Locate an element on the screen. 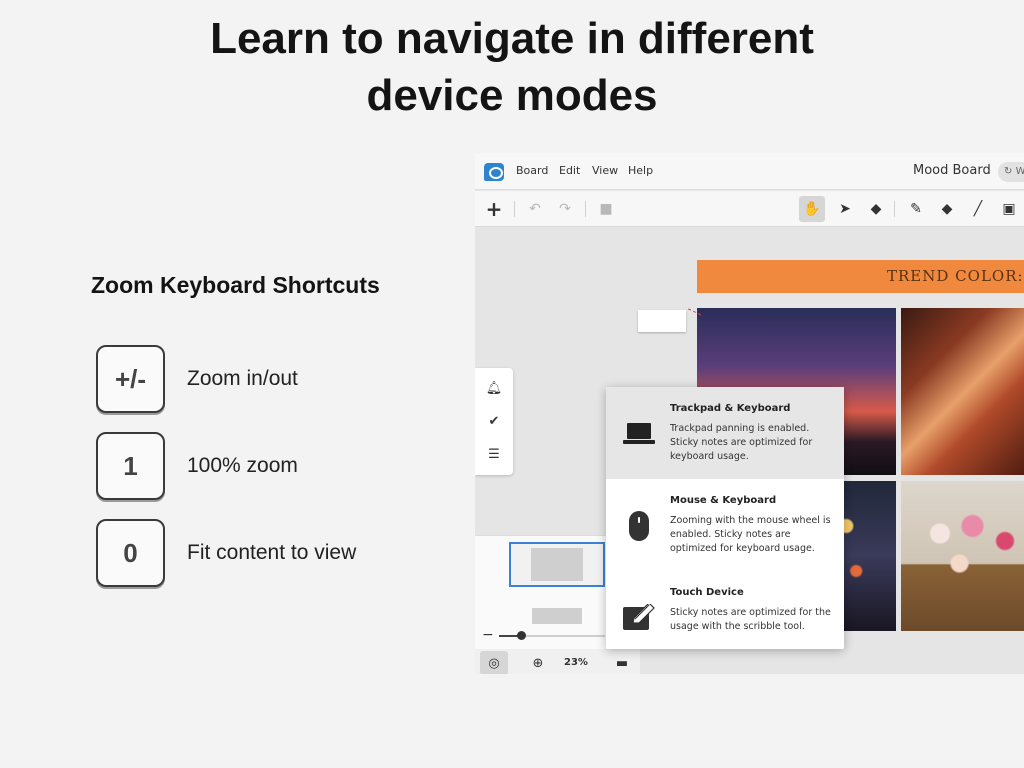 The width and height of the screenshot is (1024, 768). flower-basket-photo is located at coordinates (962, 556).